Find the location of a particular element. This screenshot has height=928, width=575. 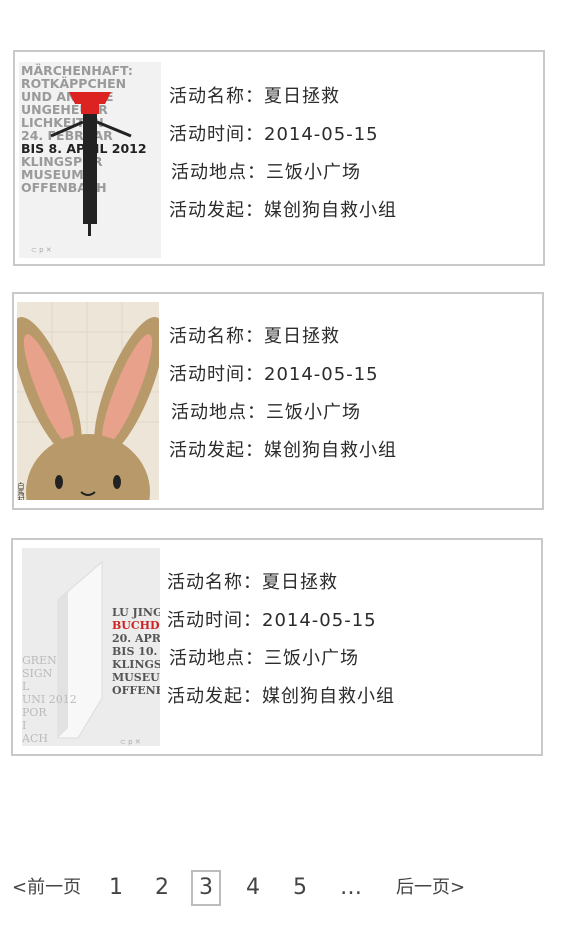

page-link-2: 2 is located at coordinates (162, 888).